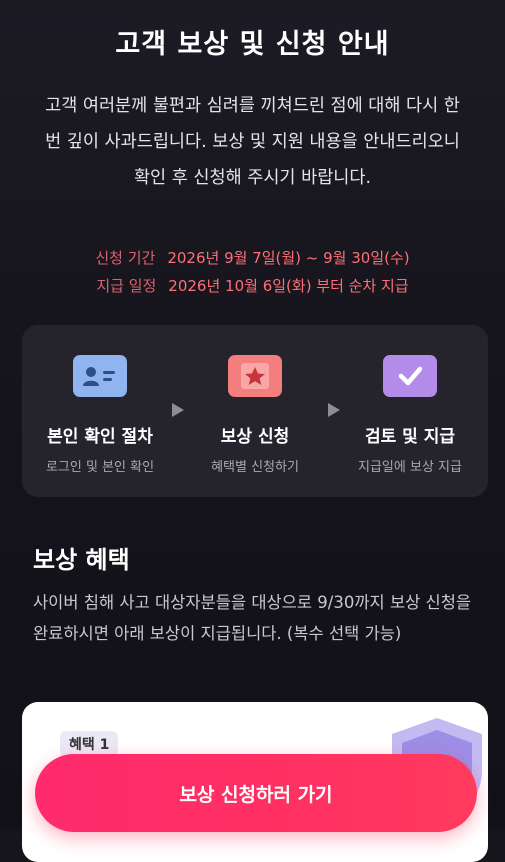  I want to click on payment-schedule-label: 지급 일정, so click(126, 286).